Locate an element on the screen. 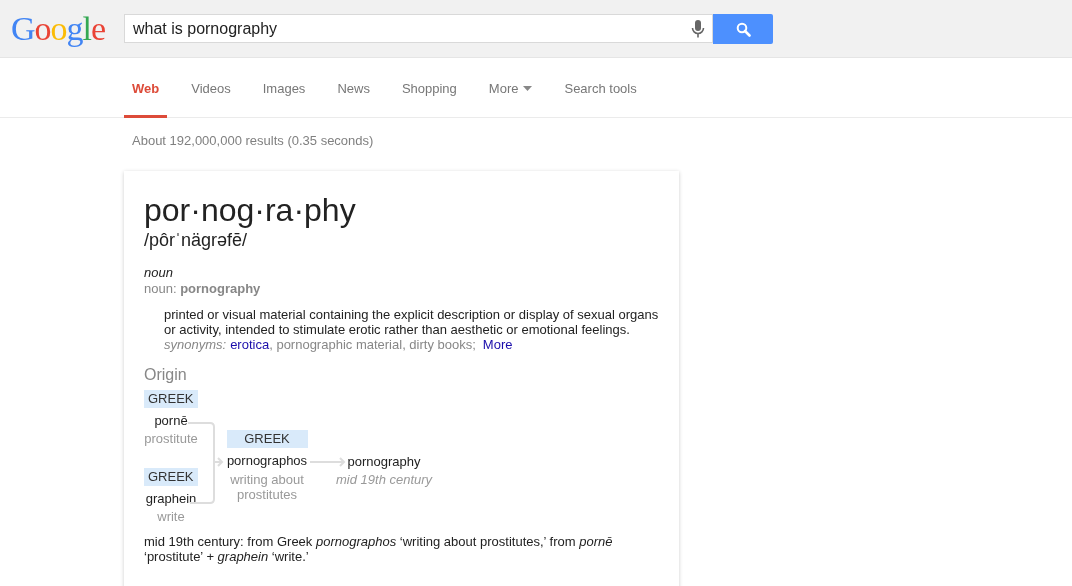 The height and width of the screenshot is (586, 1072). microphone-icon is located at coordinates (698, 29).